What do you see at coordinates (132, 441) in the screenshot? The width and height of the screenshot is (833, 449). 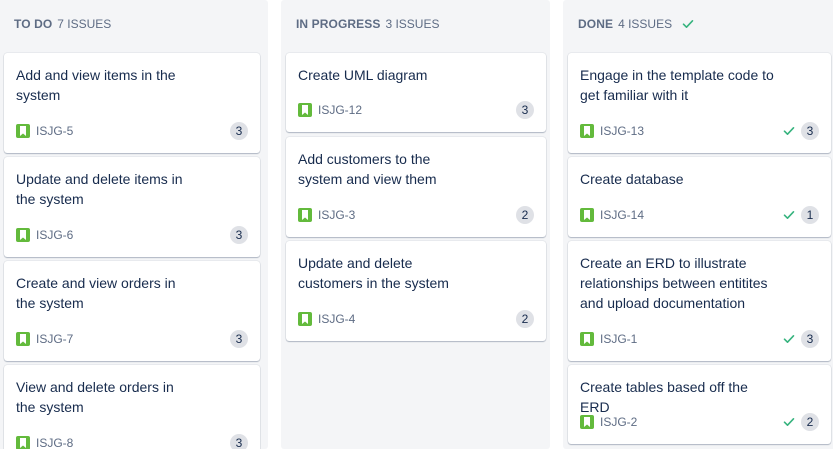 I see `card-footer: ISJG-8 3` at bounding box center [132, 441].